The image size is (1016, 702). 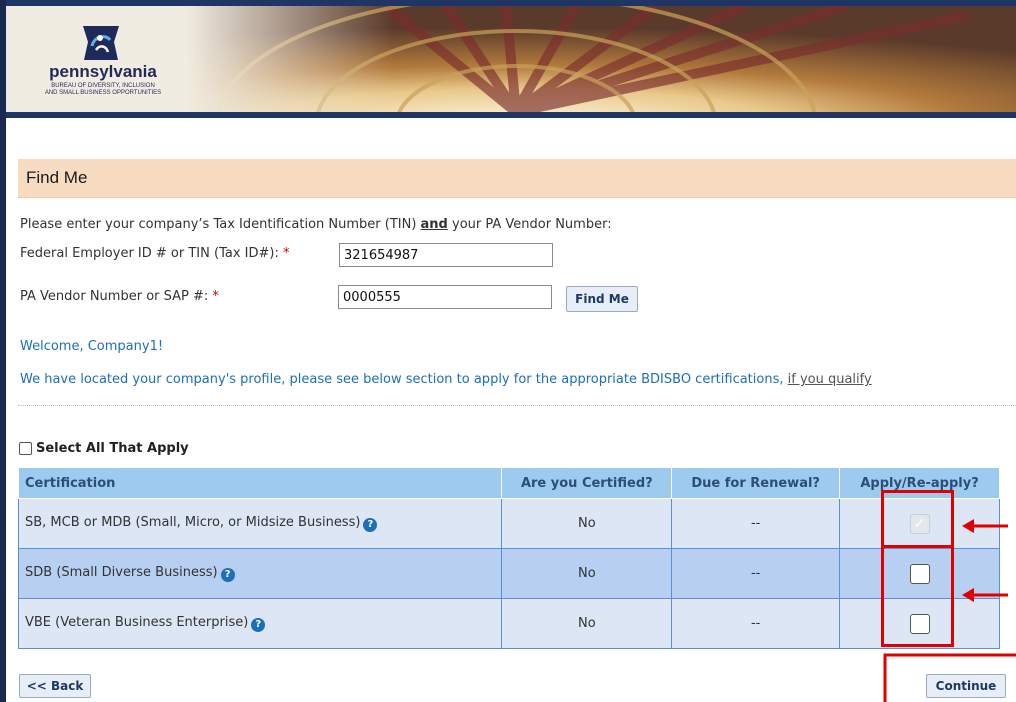 What do you see at coordinates (103, 86) in the screenshot?
I see `logo-subtitle-line1: BUREAU OF DIVERSITY, INCLUSION` at bounding box center [103, 86].